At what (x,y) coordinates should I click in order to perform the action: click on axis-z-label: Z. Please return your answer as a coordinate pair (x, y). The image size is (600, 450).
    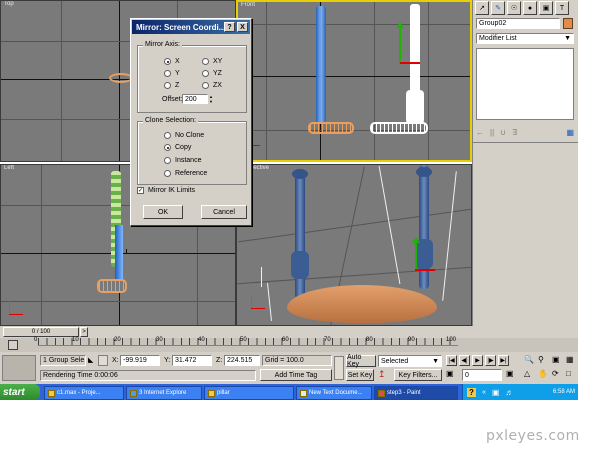
    Looking at the image, I should click on (177, 85).